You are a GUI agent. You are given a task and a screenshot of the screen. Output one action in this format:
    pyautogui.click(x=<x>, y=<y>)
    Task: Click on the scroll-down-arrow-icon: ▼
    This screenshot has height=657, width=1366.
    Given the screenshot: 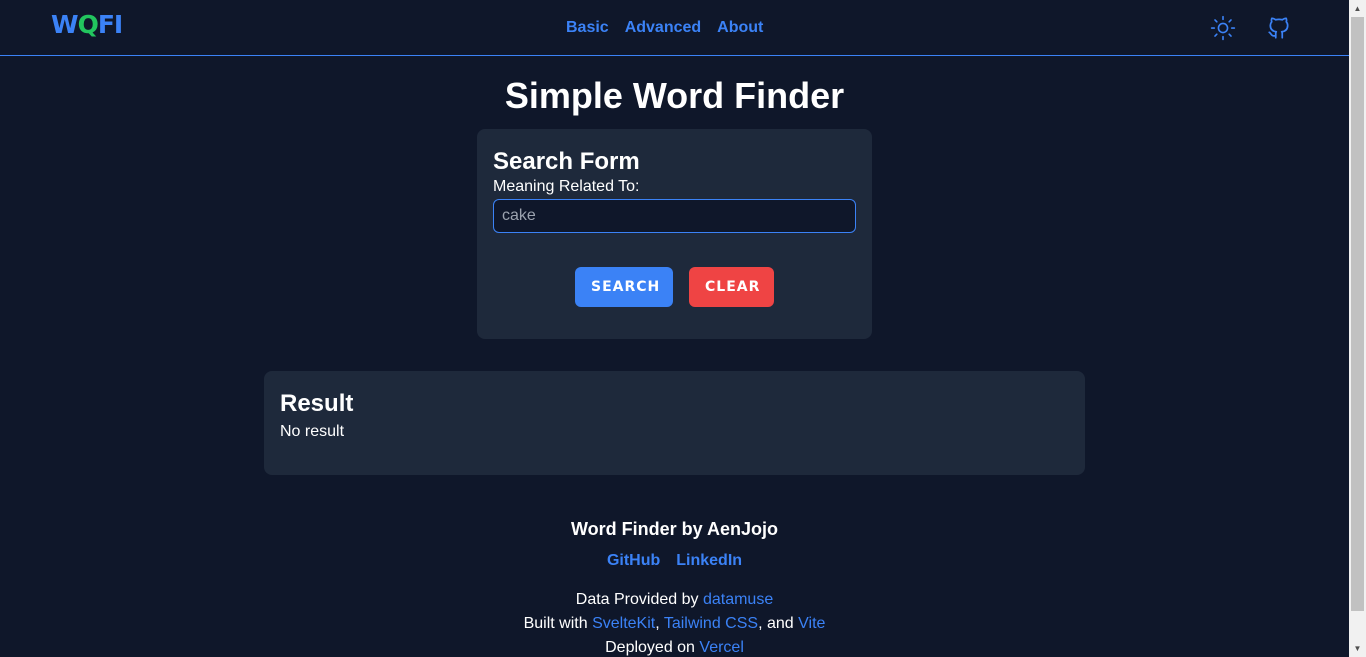 What is the action you would take?
    pyautogui.click(x=1357, y=648)
    